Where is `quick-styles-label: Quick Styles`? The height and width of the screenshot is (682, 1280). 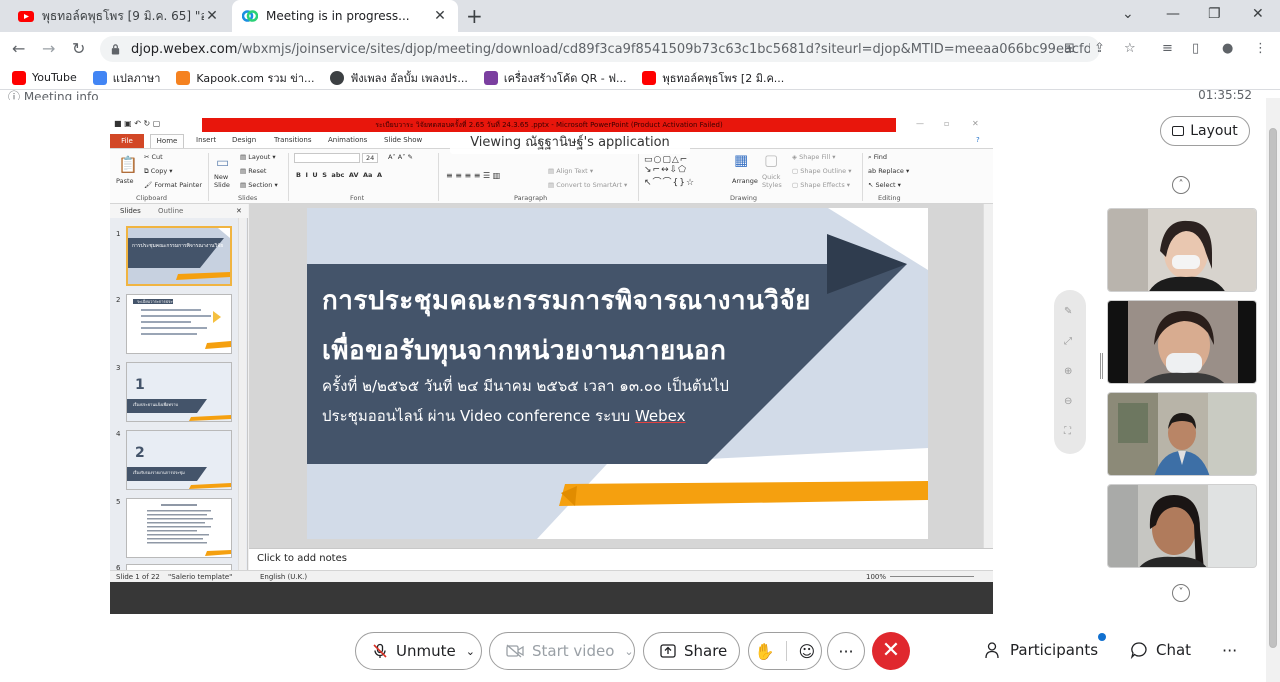
quick-styles-label: Quick Styles is located at coordinates (772, 181).